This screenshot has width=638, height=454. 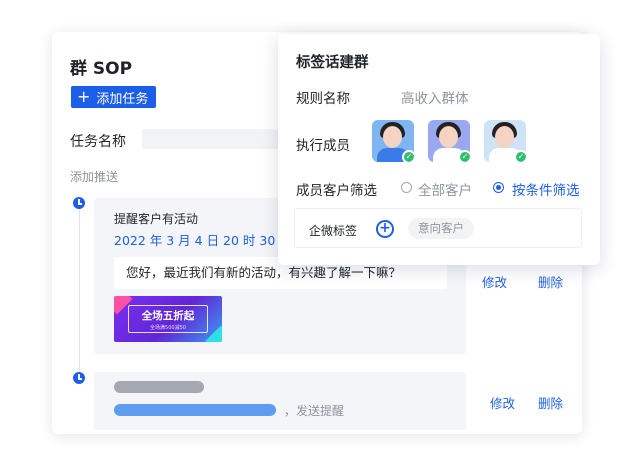 What do you see at coordinates (498, 187) in the screenshot?
I see `radio-condition-filter` at bounding box center [498, 187].